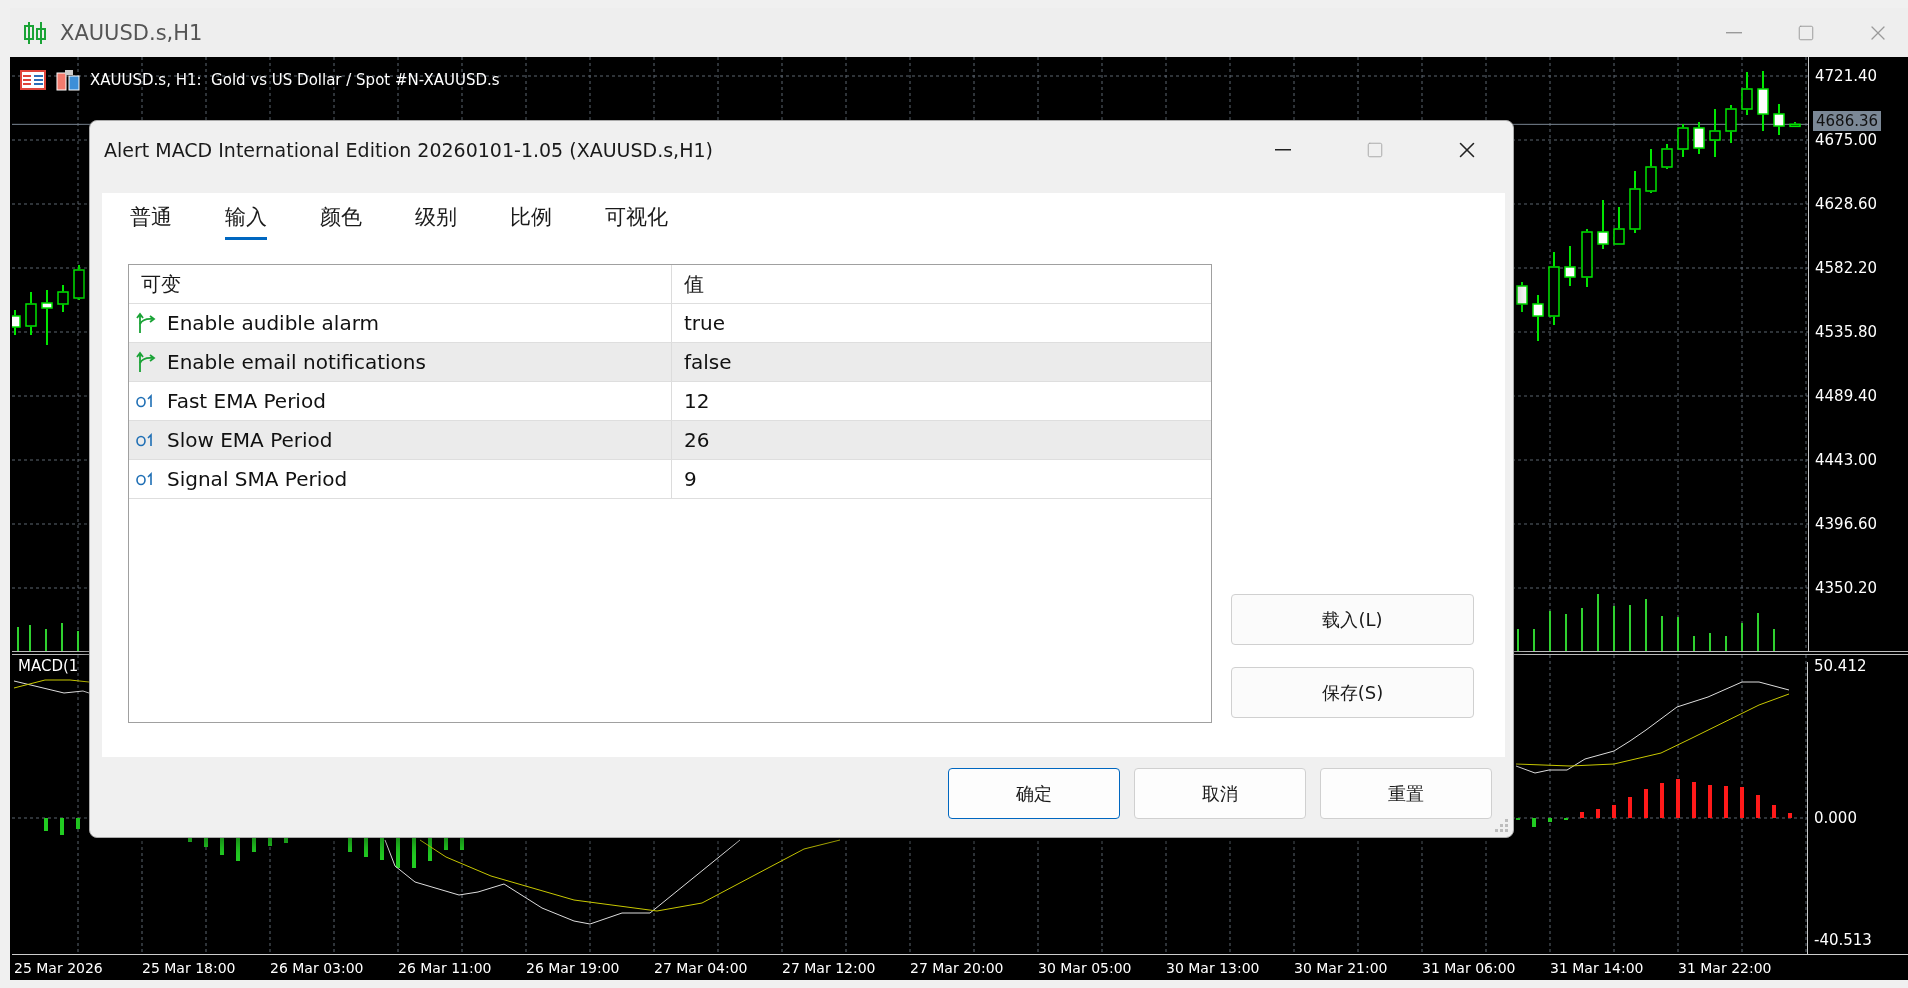 The height and width of the screenshot is (988, 1908). Describe the element at coordinates (250, 440) in the screenshot. I see `parameter-name: Slow EMA Period` at that location.